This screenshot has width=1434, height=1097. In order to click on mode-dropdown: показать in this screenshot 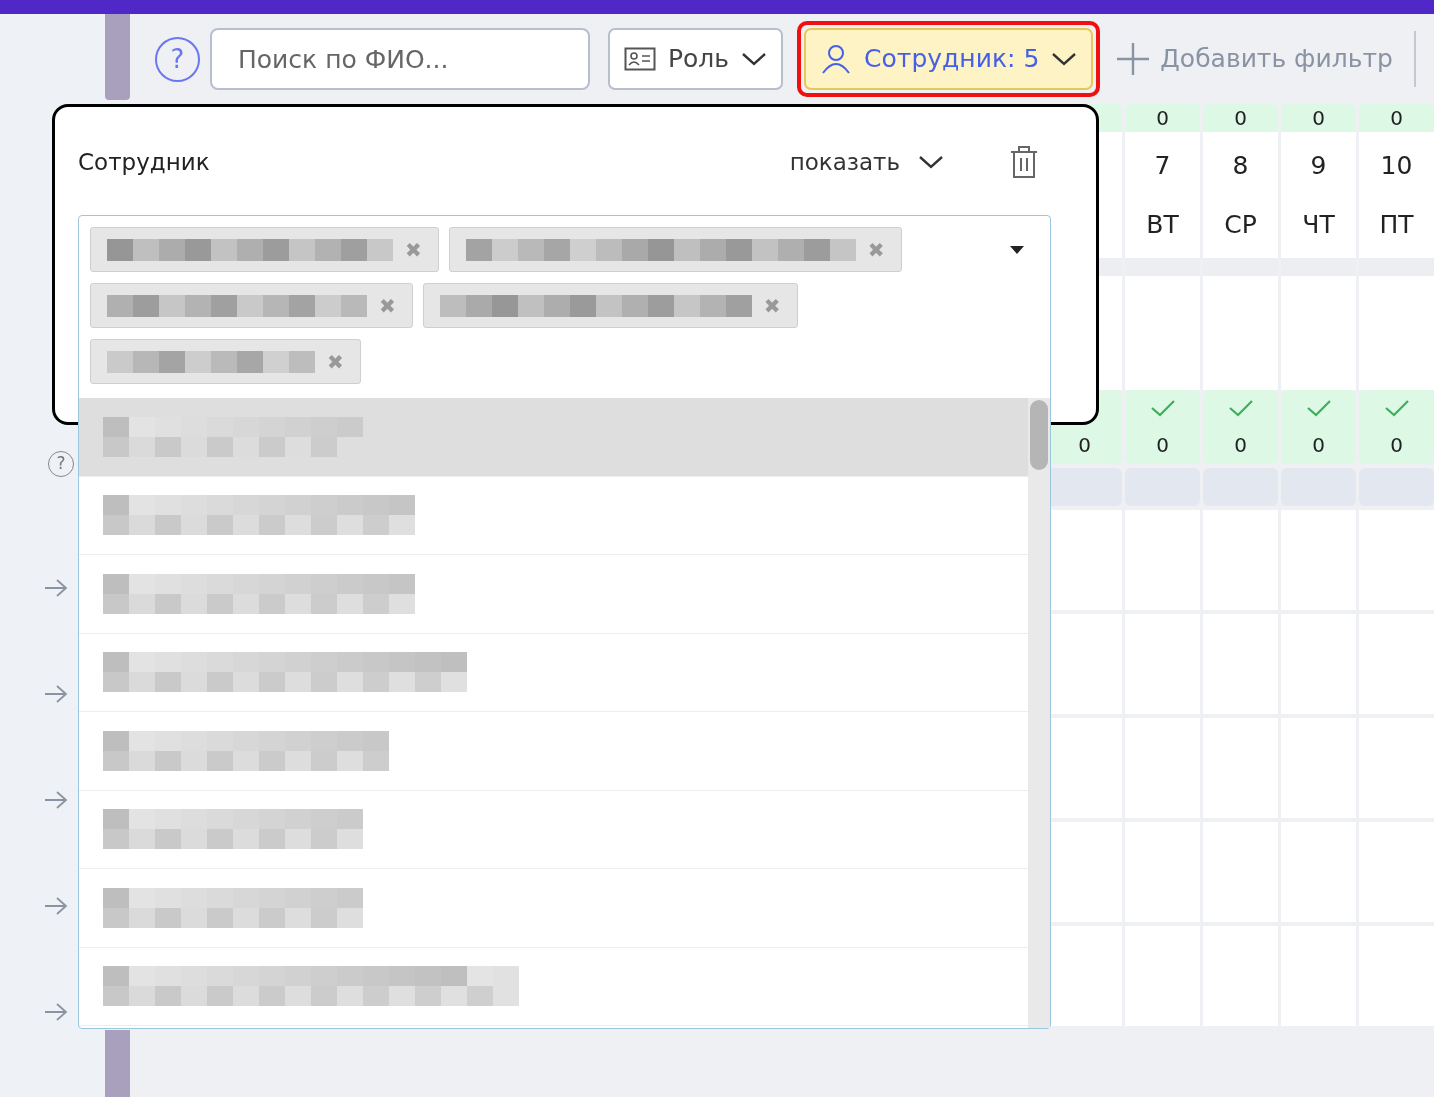, I will do `click(866, 162)`.